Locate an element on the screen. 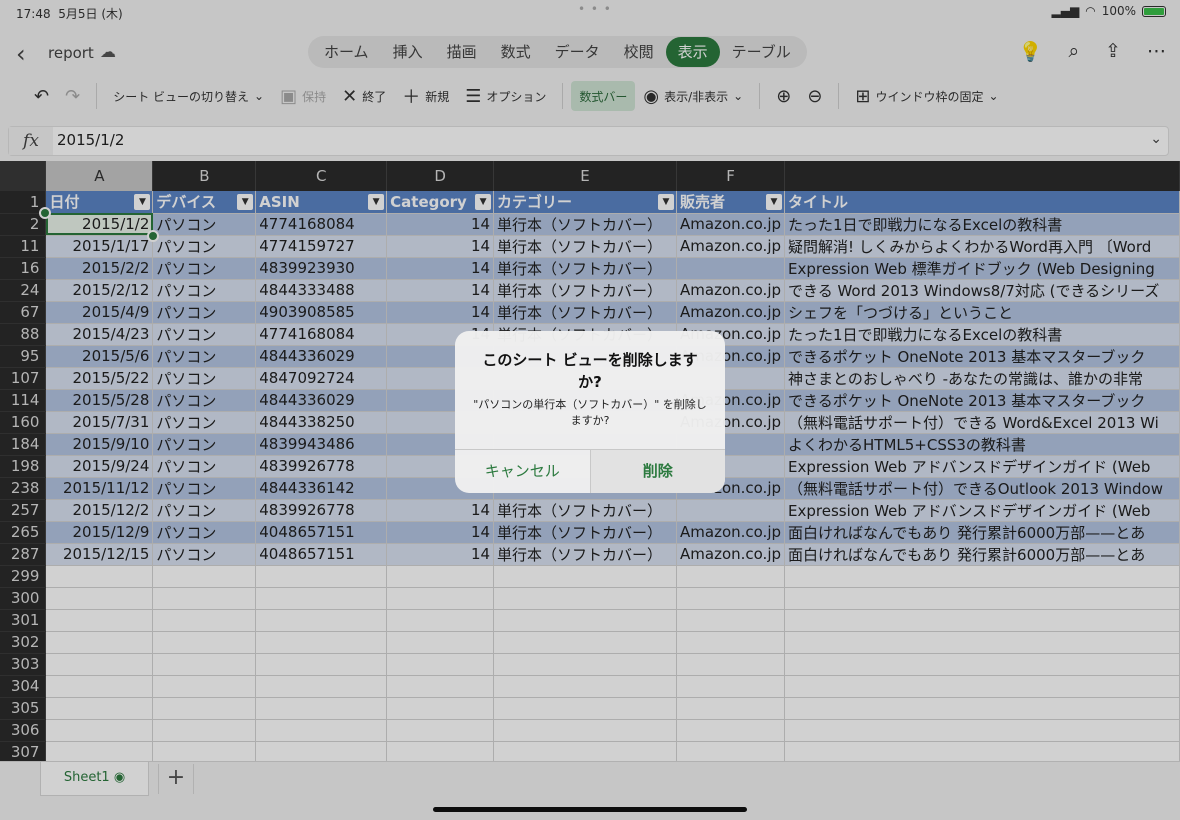  dialog-buttons: キャンセル 削除 is located at coordinates (590, 471).